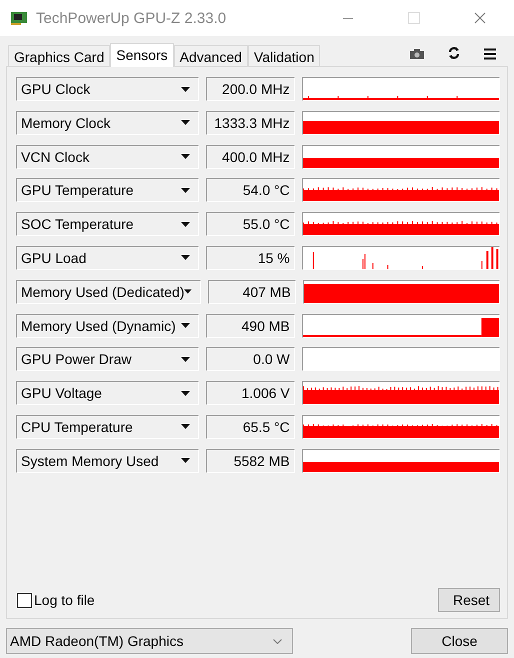 The width and height of the screenshot is (514, 658). Describe the element at coordinates (454, 53) in the screenshot. I see `refresh-icon` at that location.